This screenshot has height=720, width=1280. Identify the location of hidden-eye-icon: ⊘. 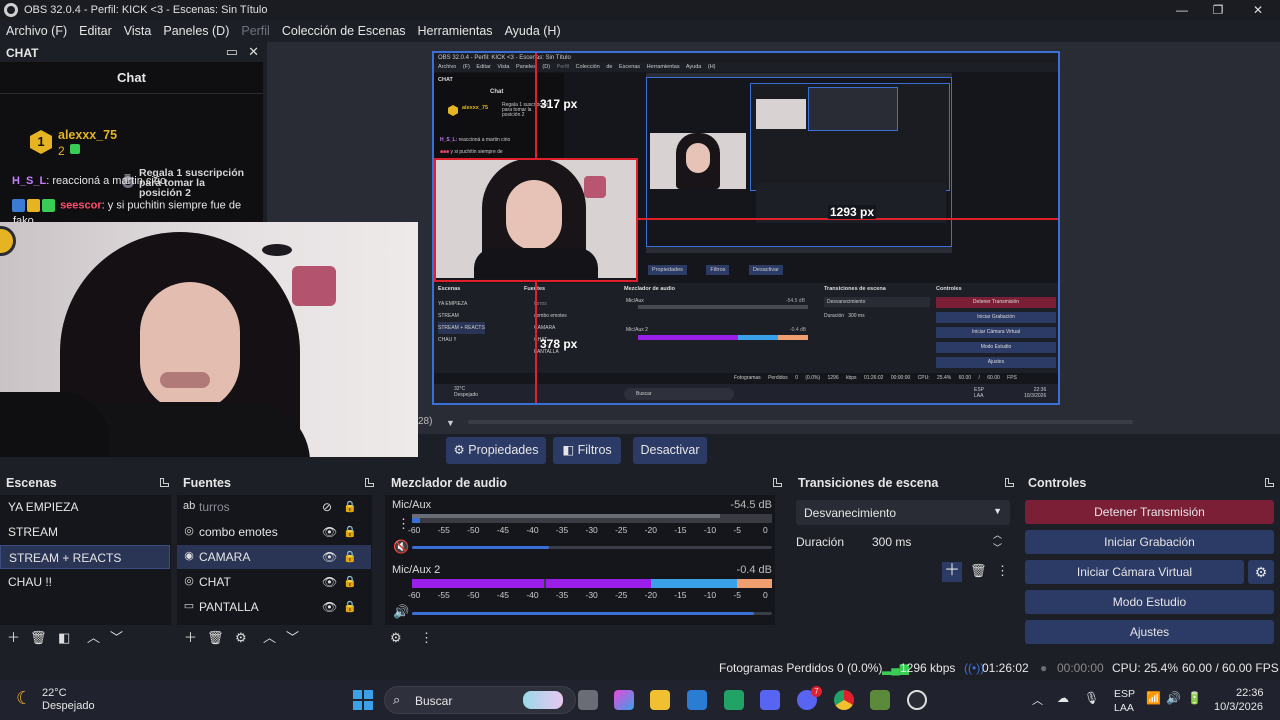
(327, 507).